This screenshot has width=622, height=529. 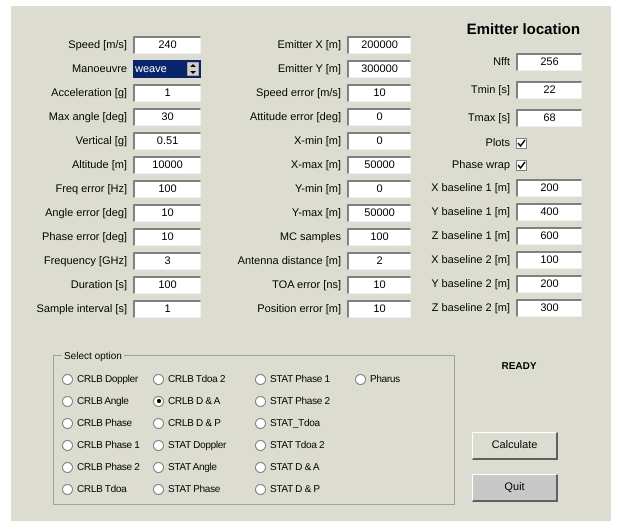 I want to click on field-label: Z baseline 1 [m], so click(x=470, y=236).